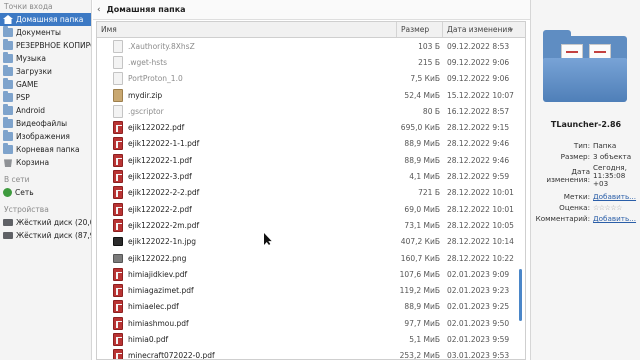  I want to click on scrollbar-thumb, so click(520, 295).